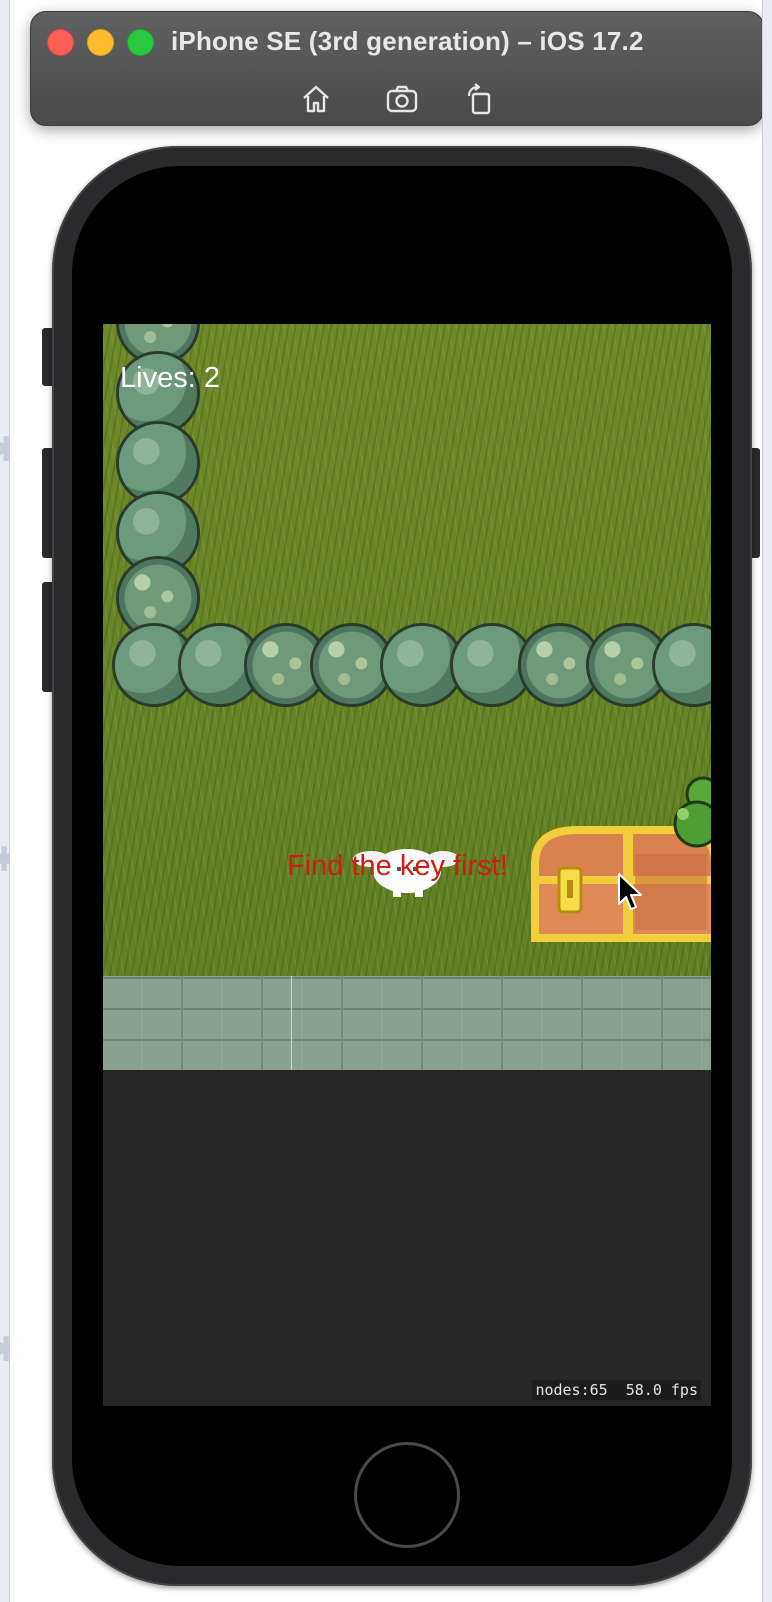  What do you see at coordinates (170, 378) in the screenshot?
I see `lives-counter: Lives: 2` at bounding box center [170, 378].